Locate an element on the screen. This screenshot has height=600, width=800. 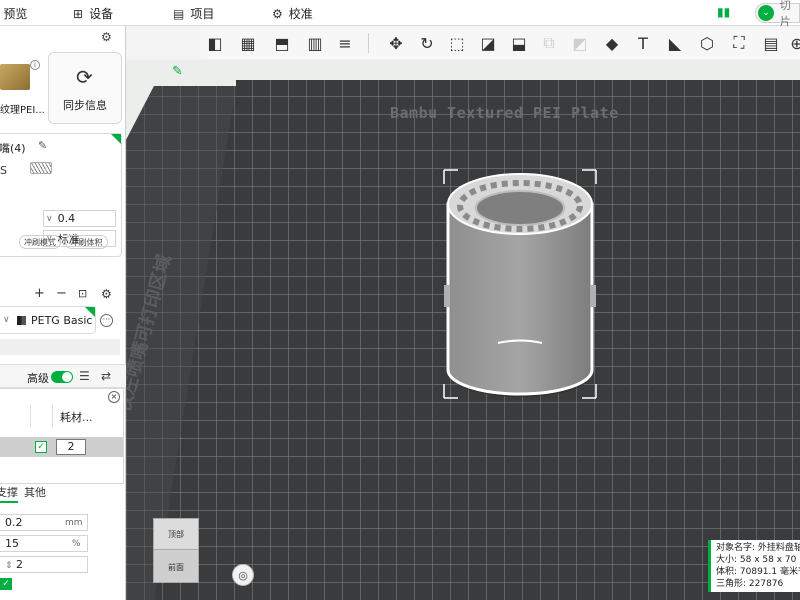
add-icon: + is located at coordinates (39, 293).